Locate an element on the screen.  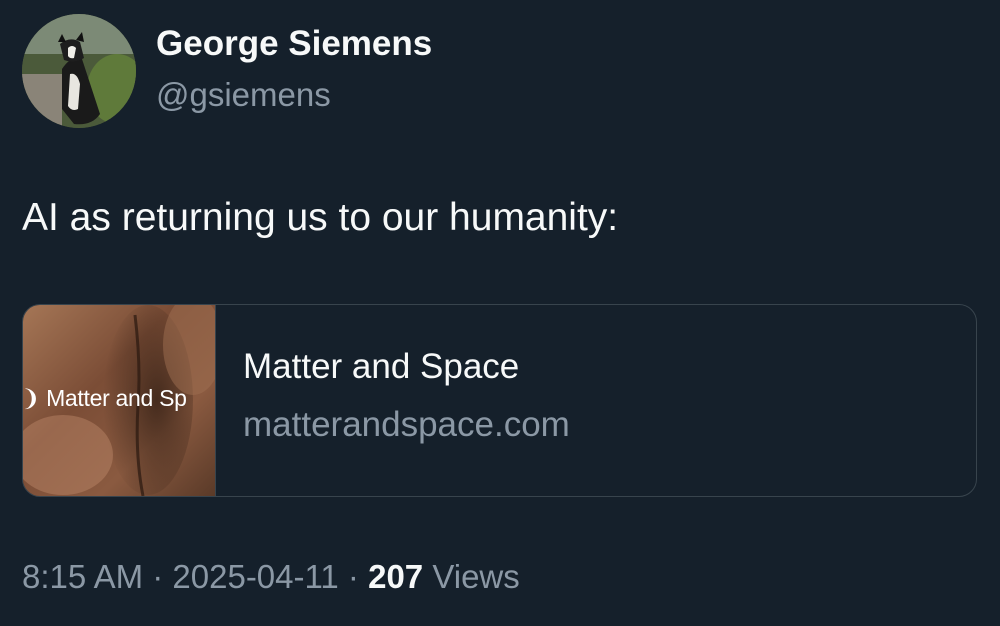
views-count: 207 is located at coordinates (395, 576).